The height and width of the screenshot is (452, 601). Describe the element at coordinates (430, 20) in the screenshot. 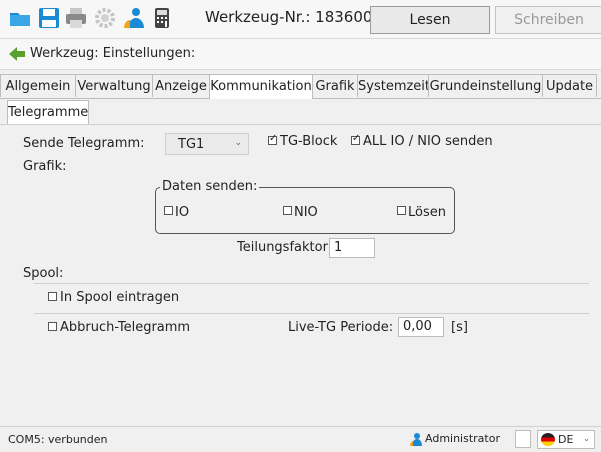

I see `read-button: Lesen` at that location.